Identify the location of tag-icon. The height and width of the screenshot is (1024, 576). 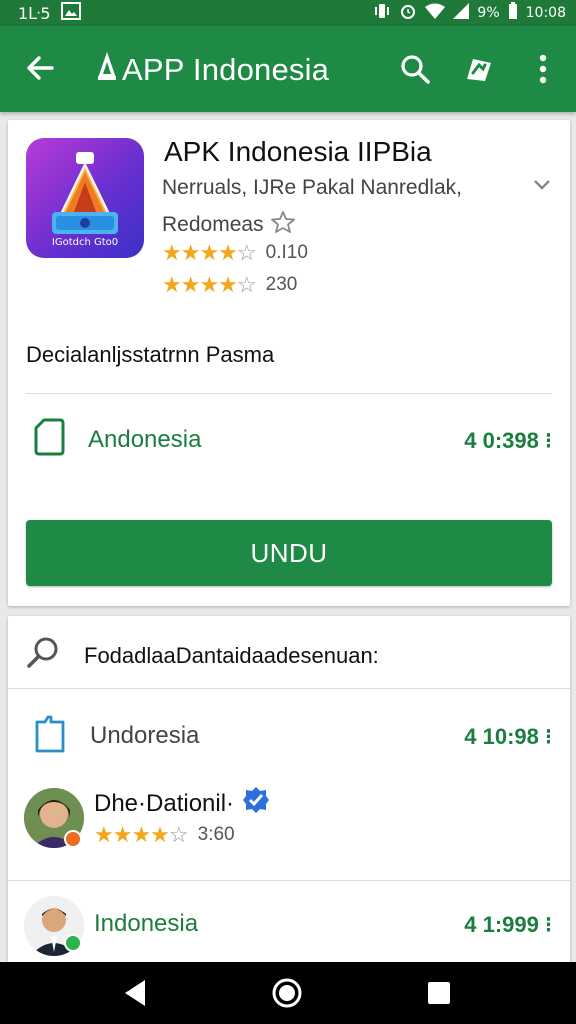
(49, 439).